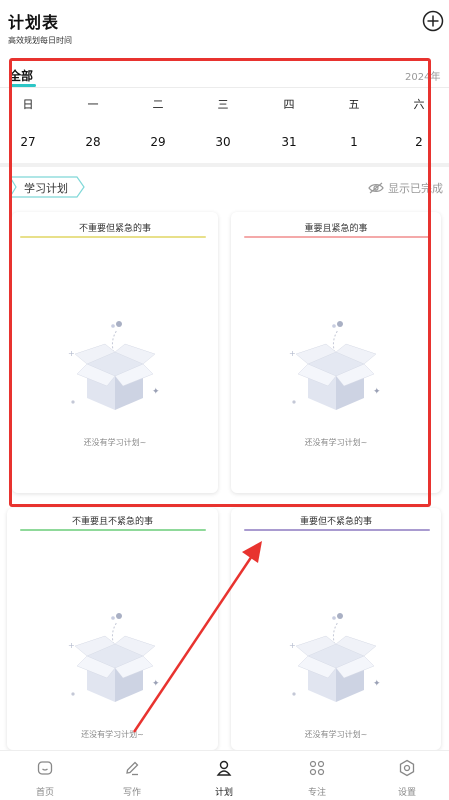  Describe the element at coordinates (28, 104) in the screenshot. I see `weekday-label: 日` at that location.